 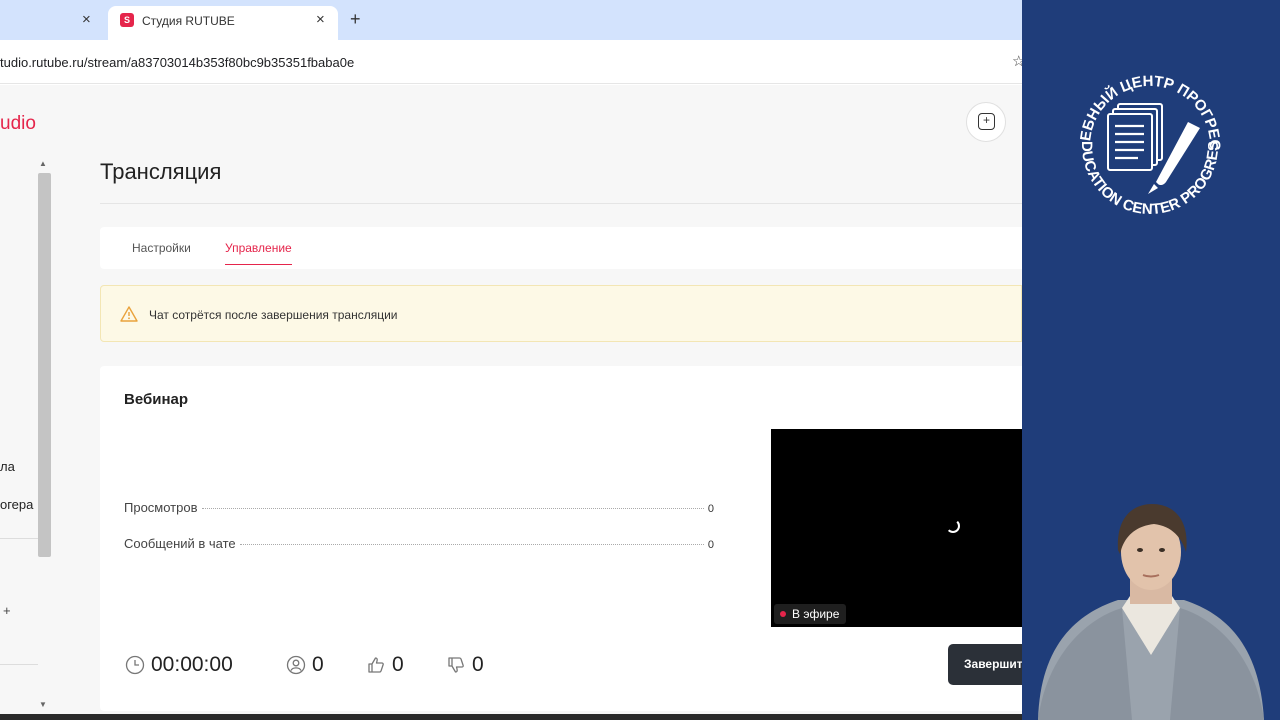 What do you see at coordinates (783, 614) in the screenshot?
I see `live-dot-icon` at bounding box center [783, 614].